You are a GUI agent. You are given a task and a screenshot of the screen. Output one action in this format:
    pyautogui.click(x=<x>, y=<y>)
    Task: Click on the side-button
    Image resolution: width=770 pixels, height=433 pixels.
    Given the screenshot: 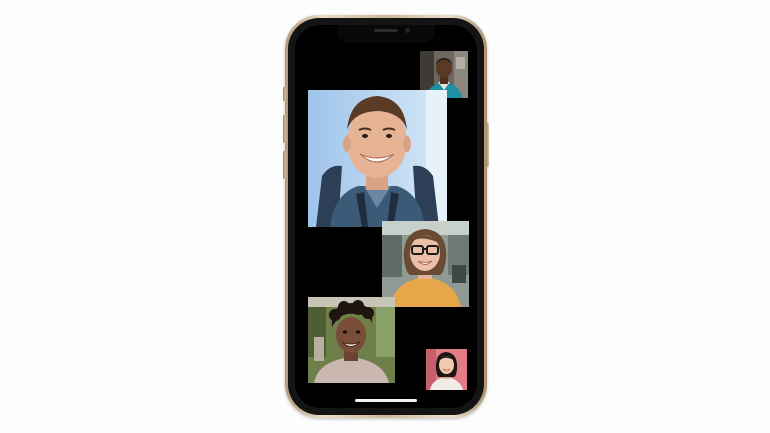 What is the action you would take?
    pyautogui.click(x=487, y=145)
    